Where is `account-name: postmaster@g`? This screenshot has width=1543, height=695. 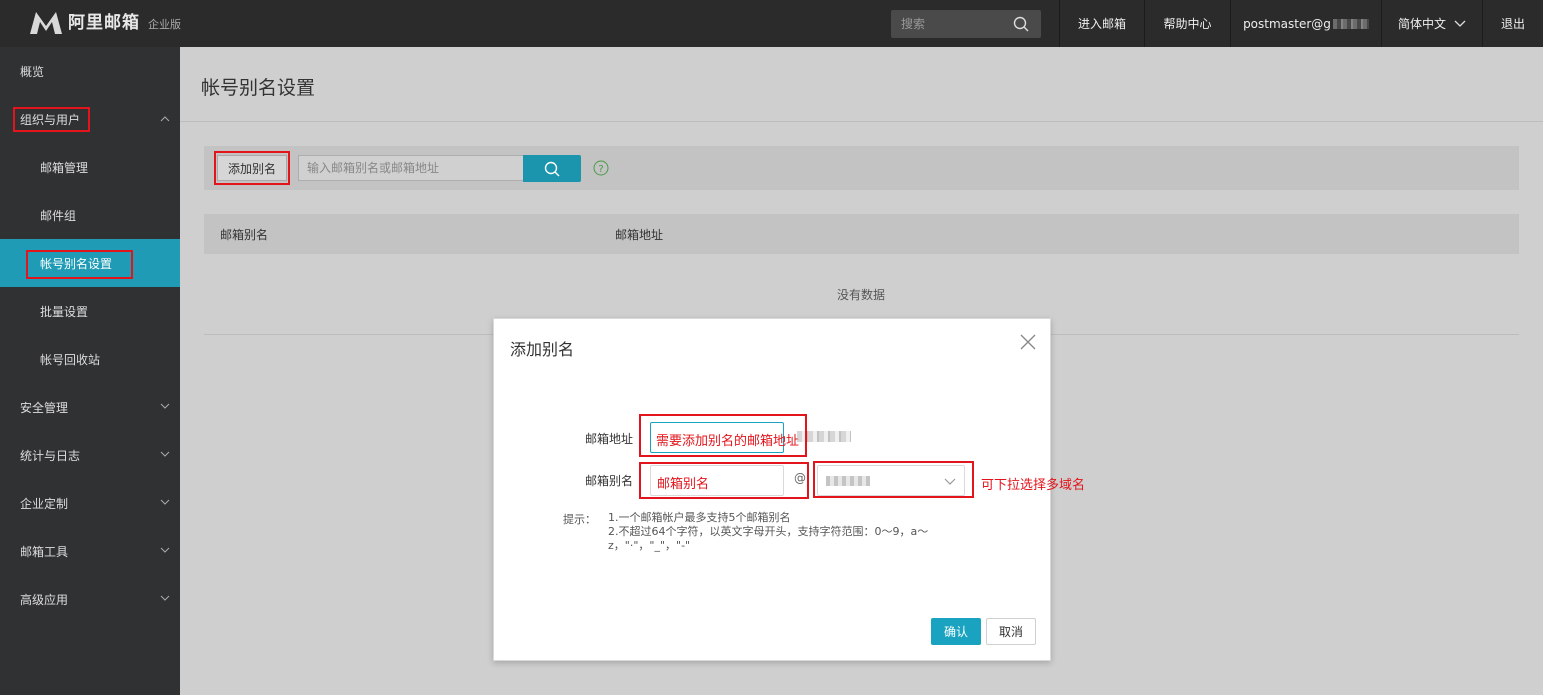 account-name: postmaster@g is located at coordinates (1287, 23).